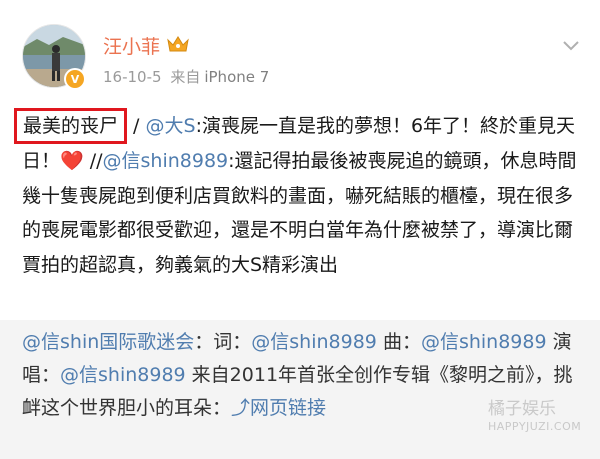 Image resolution: width=600 pixels, height=459 pixels. What do you see at coordinates (108, 342) in the screenshot?
I see `mention-link: @信shin国际歌迷会` at bounding box center [108, 342].